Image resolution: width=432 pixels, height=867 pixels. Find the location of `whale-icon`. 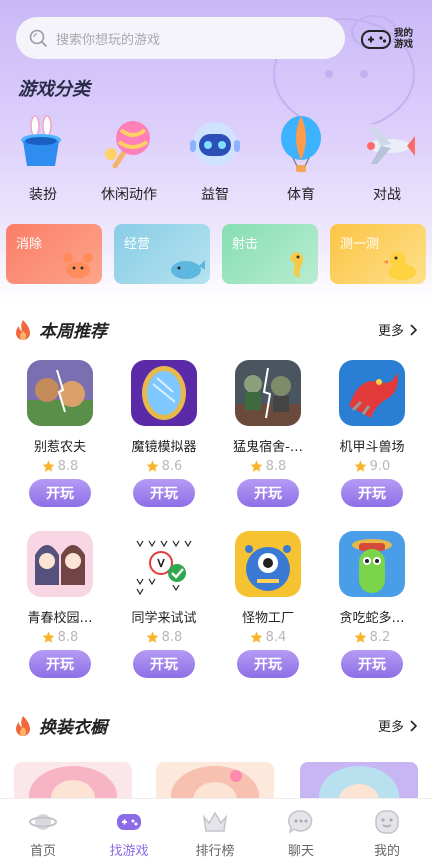

whale-icon is located at coordinates (188, 269).